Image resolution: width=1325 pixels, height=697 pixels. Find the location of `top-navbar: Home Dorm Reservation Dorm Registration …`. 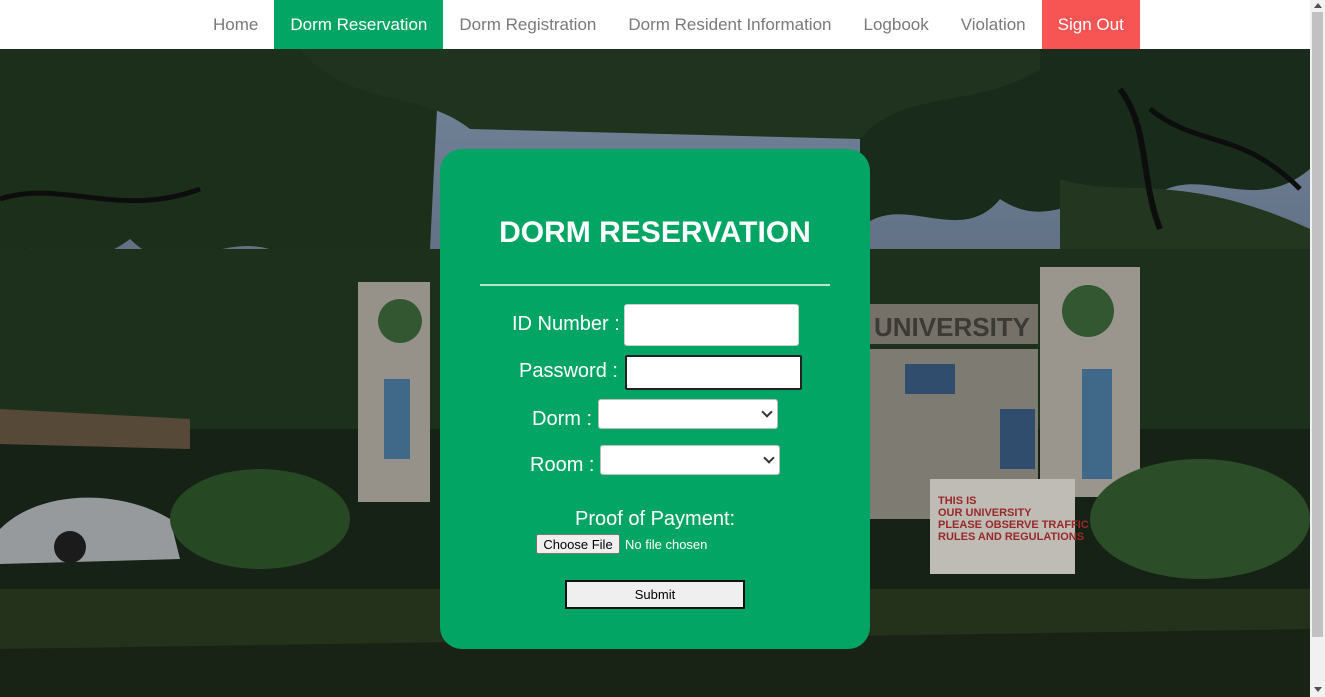

top-navbar: Home Dorm Reservation Dorm Registration … is located at coordinates (655, 24).